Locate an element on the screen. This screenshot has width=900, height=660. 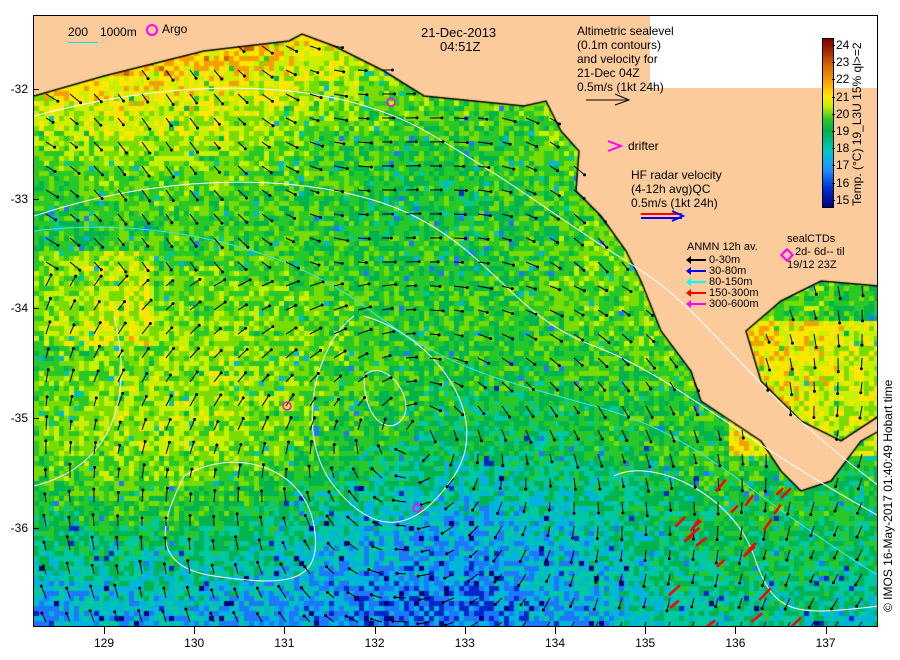
credit-text: © IMOS 16-May-2017 01:40:49 Hobart time is located at coordinates (888, 495).